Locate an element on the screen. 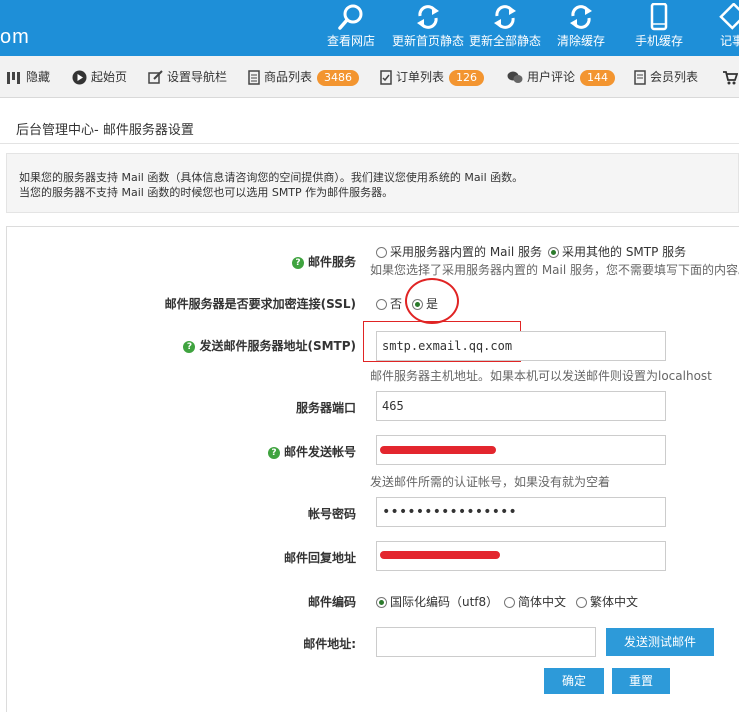 The width and height of the screenshot is (739, 712). view-shop-label: 查看网店 is located at coordinates (350, 41).